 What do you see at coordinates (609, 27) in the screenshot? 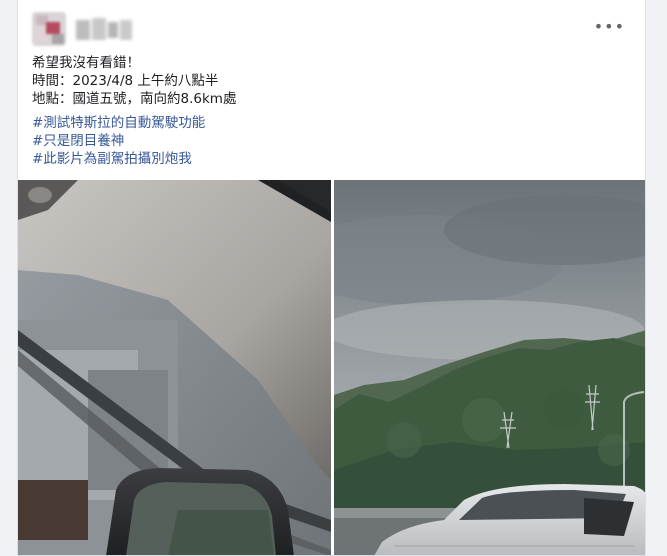
I see `more-options-icon: •••` at bounding box center [609, 27].